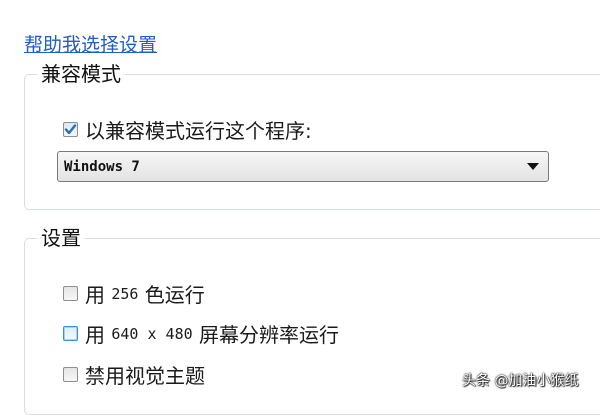 The image size is (600, 415). I want to click on settings-title: 设置, so click(61, 238).